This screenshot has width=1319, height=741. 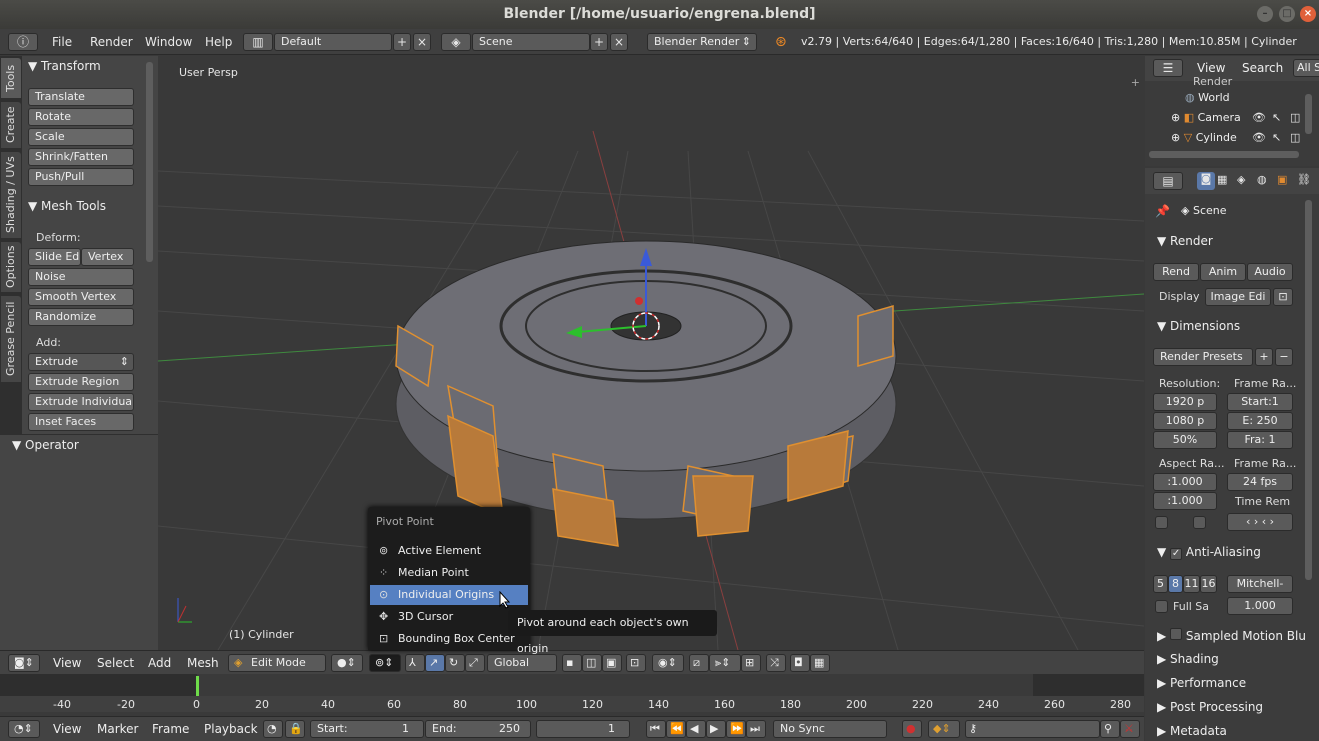 What do you see at coordinates (475, 663) in the screenshot?
I see `scale-manipulator-icon: ⤢` at bounding box center [475, 663].